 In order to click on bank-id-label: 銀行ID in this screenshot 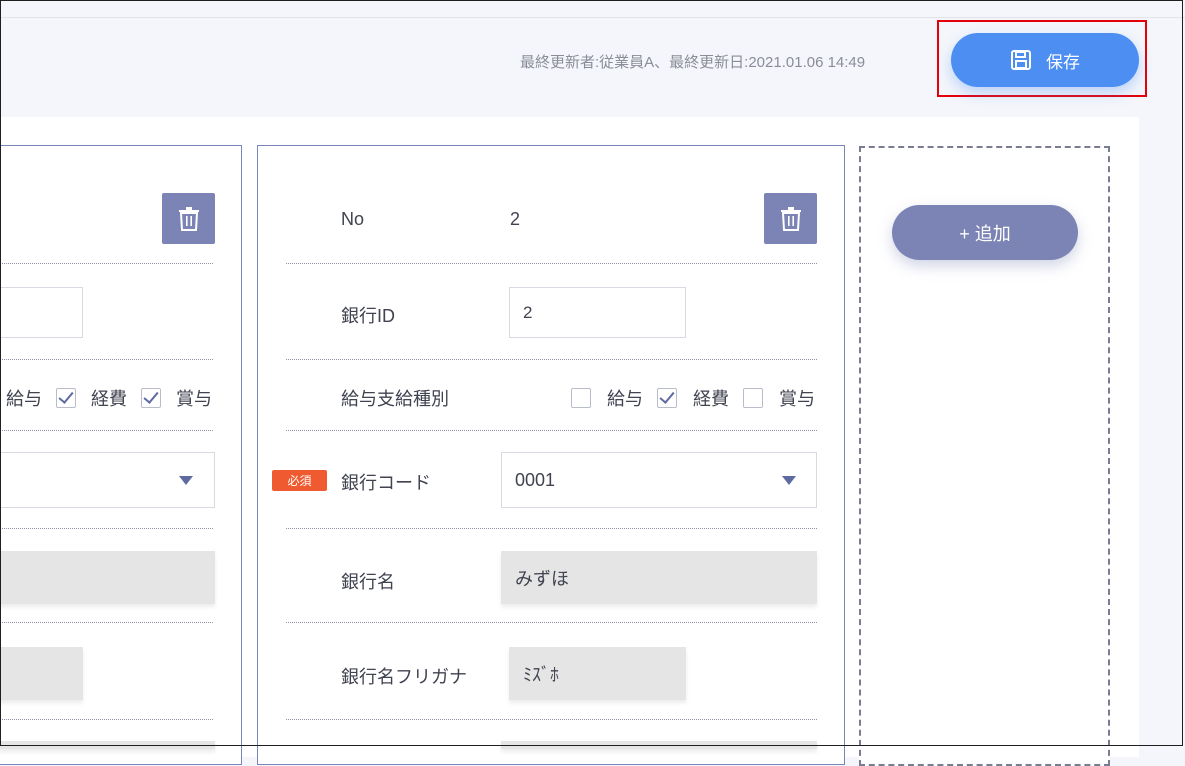, I will do `click(368, 316)`.